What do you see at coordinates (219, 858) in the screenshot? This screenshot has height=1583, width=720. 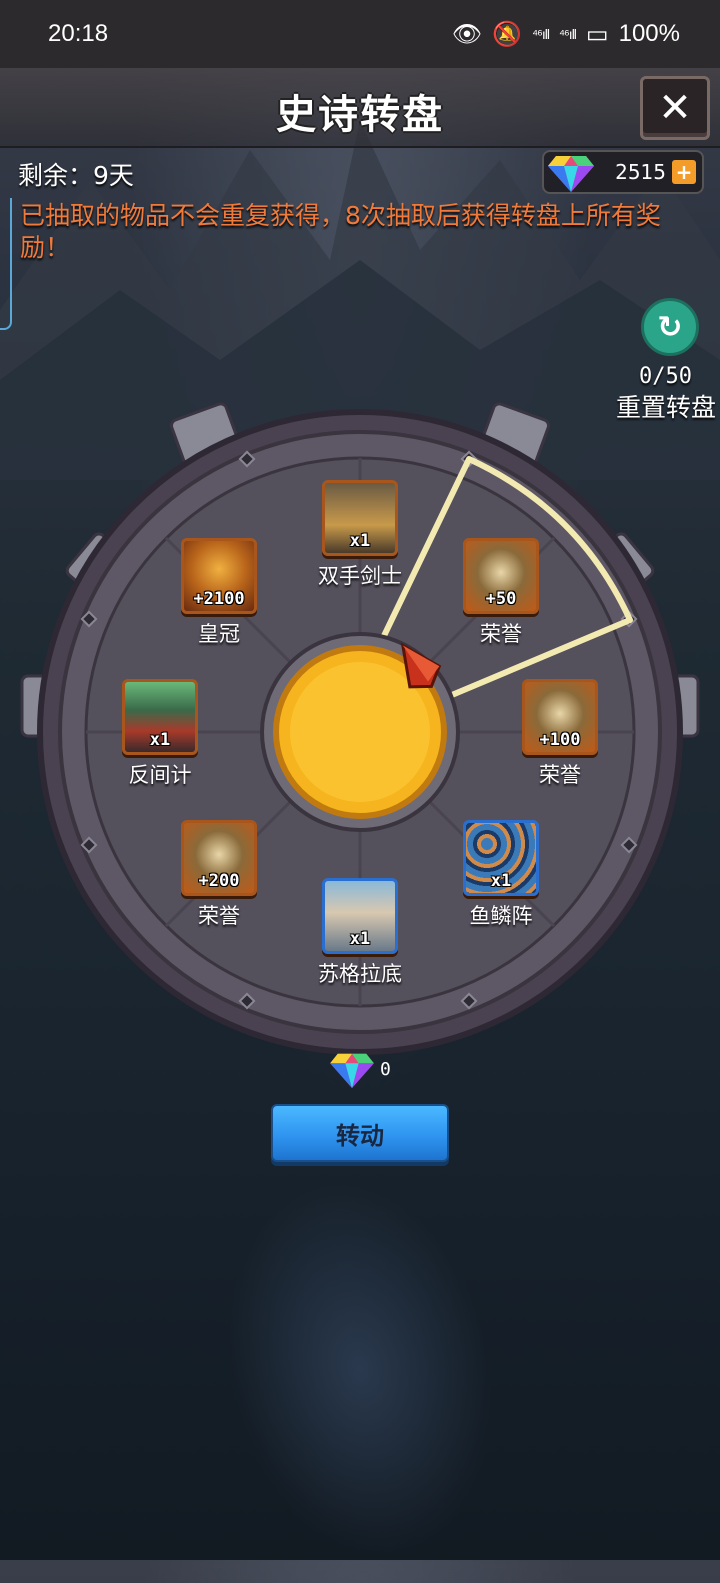 I see `honor-icon: +200` at bounding box center [219, 858].